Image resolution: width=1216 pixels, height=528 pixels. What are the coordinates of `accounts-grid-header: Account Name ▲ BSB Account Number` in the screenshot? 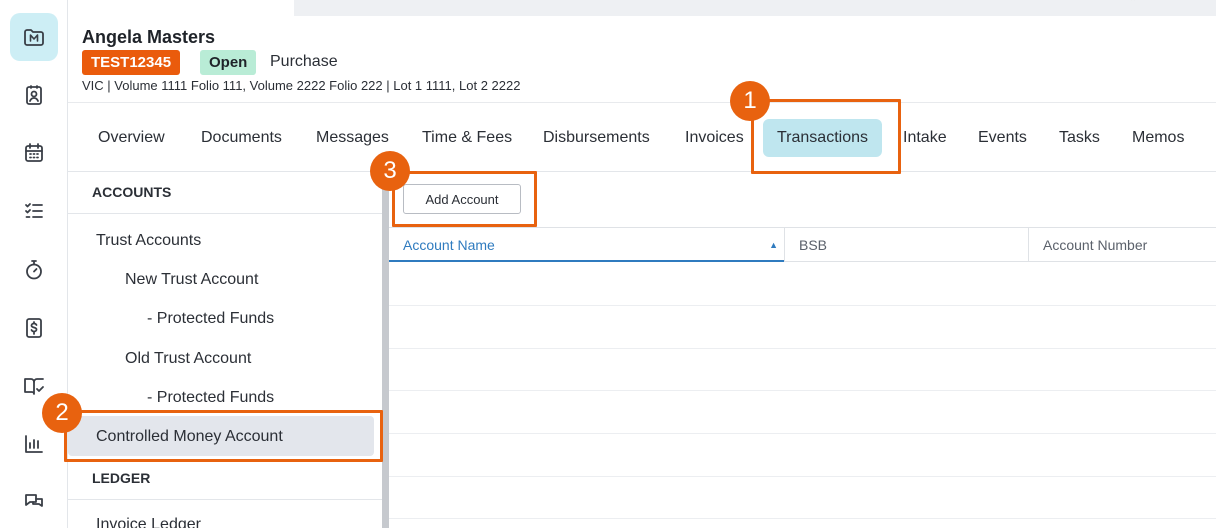 It's located at (802, 244).